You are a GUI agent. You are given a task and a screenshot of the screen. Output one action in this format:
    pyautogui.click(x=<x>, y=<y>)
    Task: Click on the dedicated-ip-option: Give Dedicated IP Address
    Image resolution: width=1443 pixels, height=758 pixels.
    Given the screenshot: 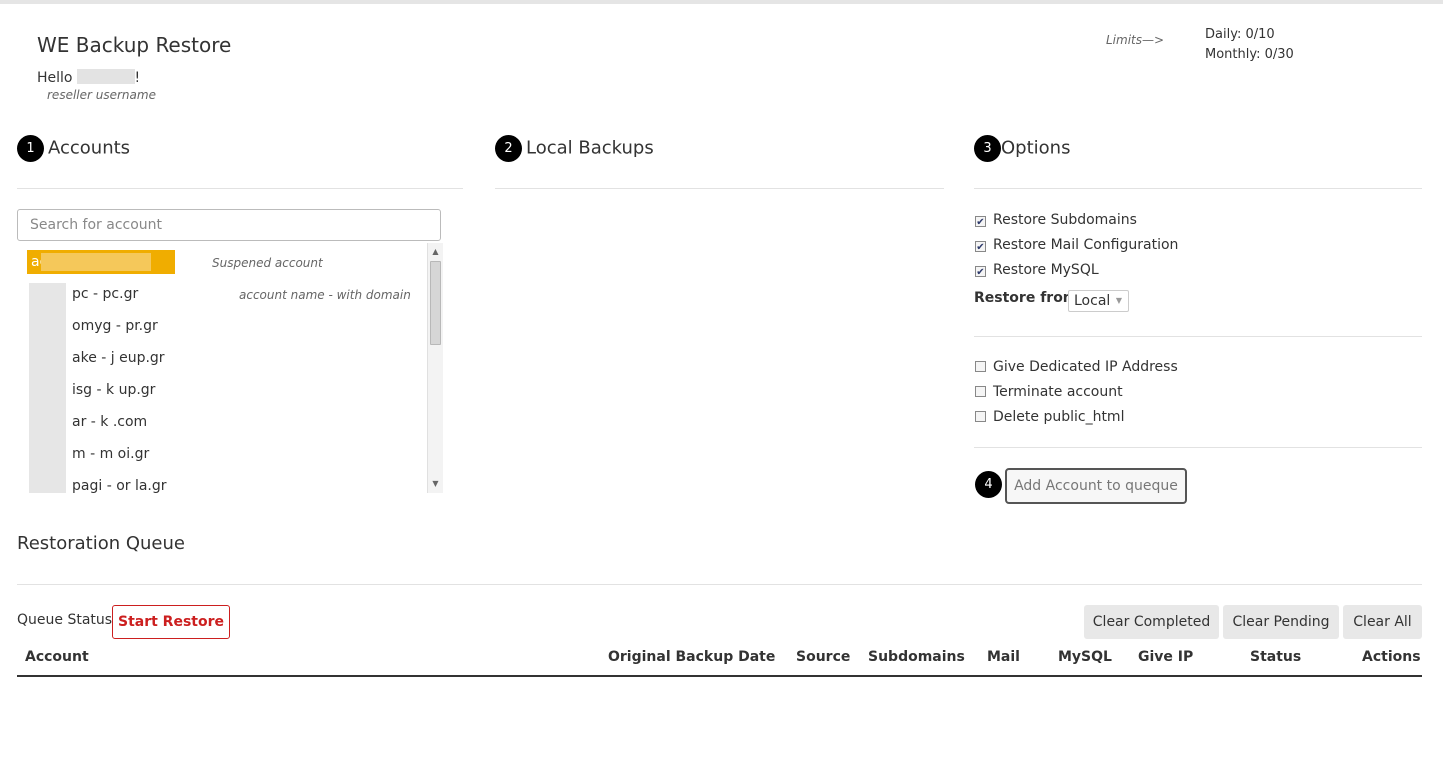 What is the action you would take?
    pyautogui.click(x=1076, y=367)
    